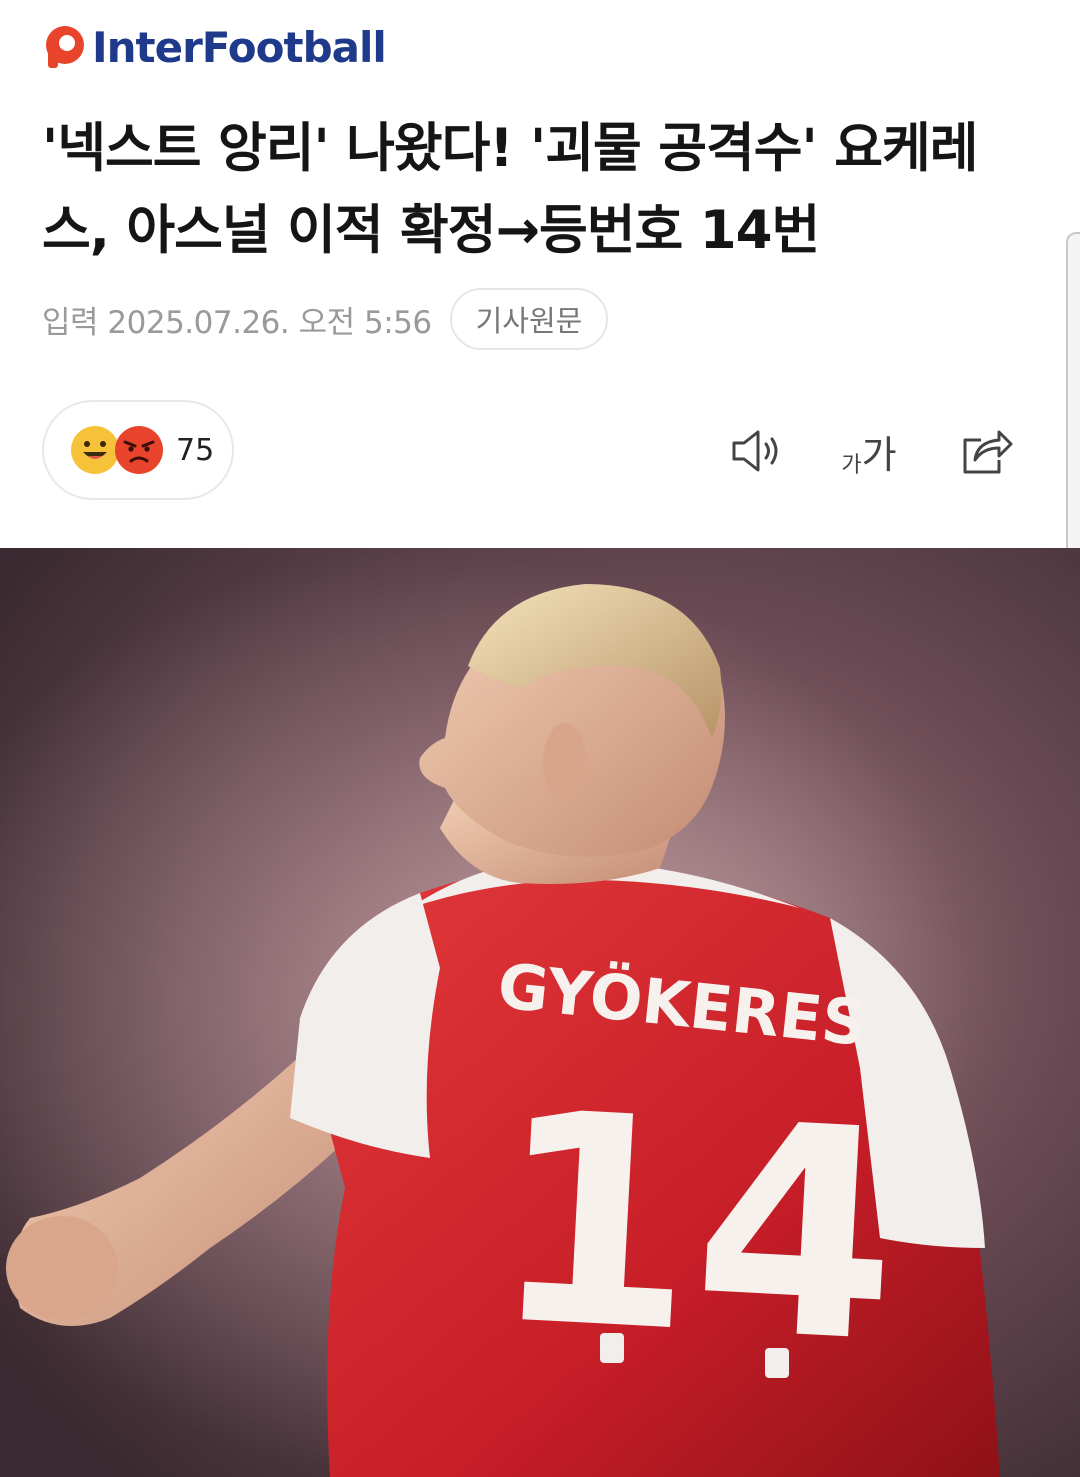 The height and width of the screenshot is (1477, 1080). I want to click on font-small-glyph: 가, so click(851, 465).